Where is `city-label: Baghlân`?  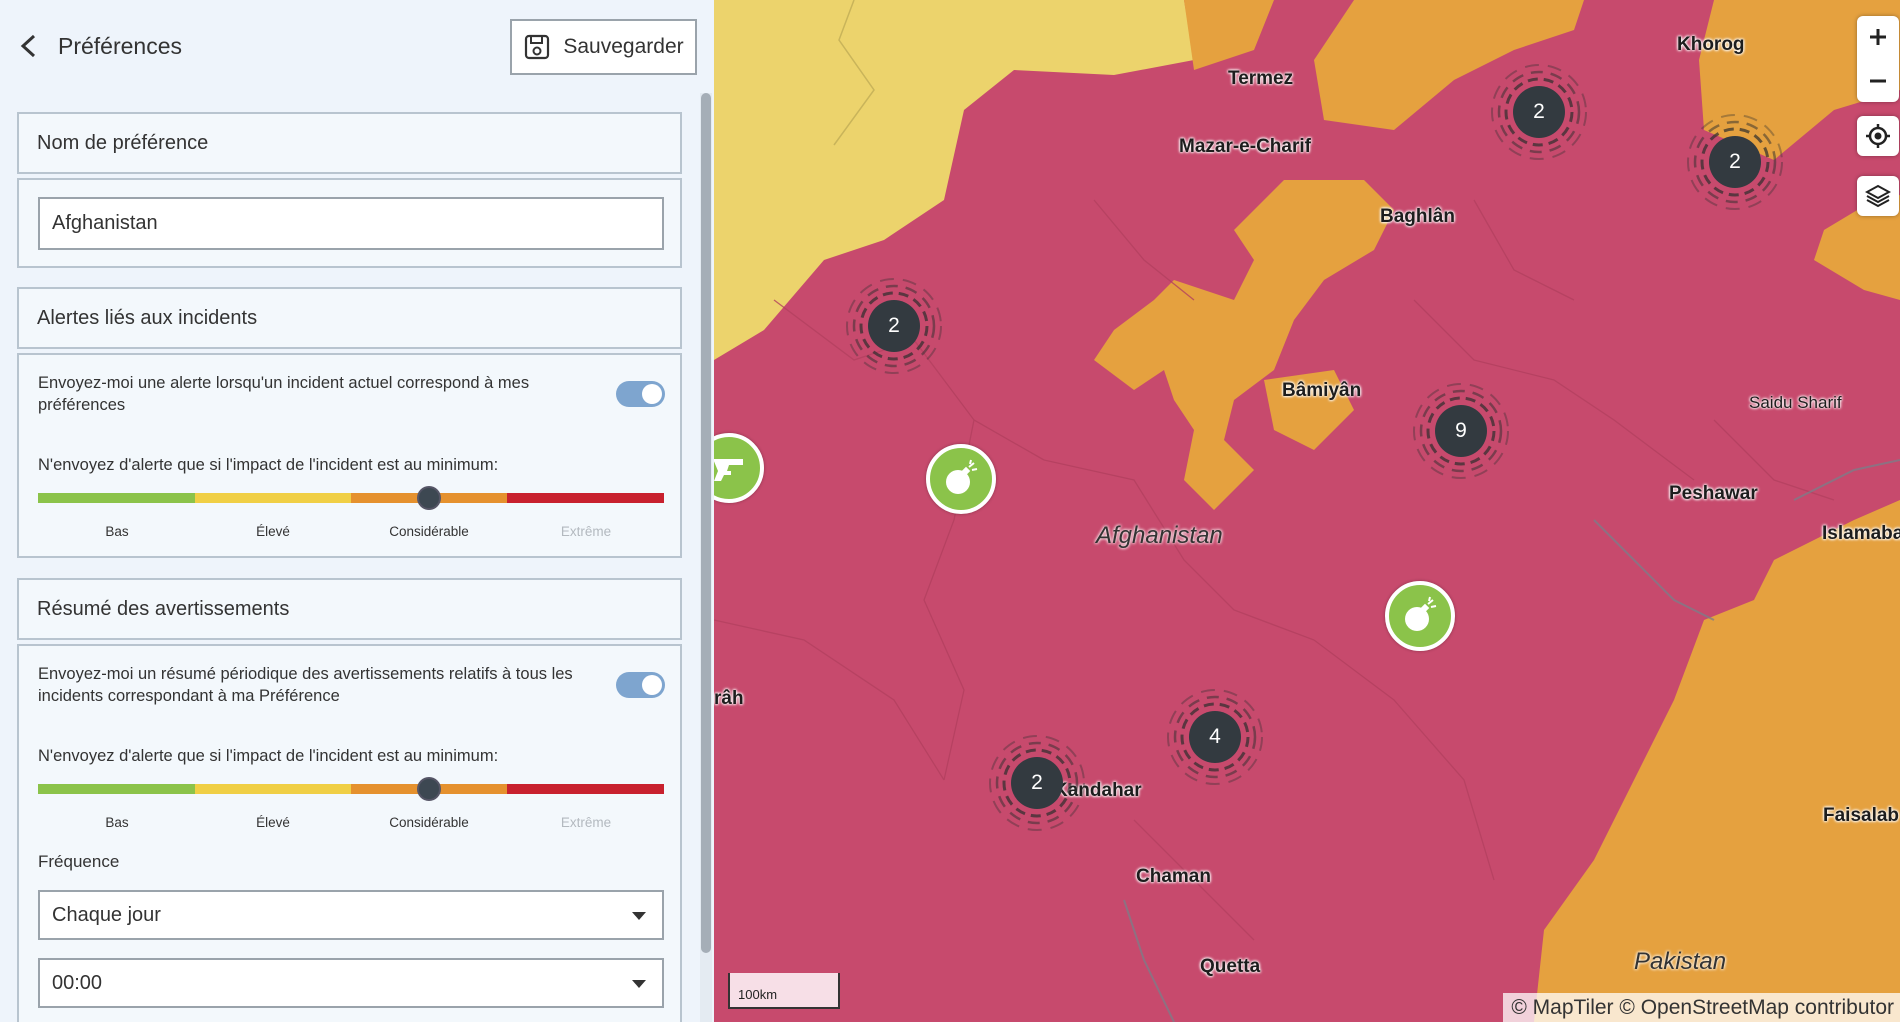 city-label: Baghlân is located at coordinates (1417, 216).